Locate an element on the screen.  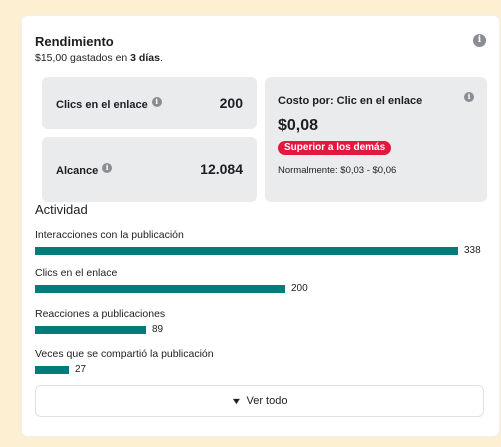
cost-per-click-label: Costo por: Clic en el enlace is located at coordinates (350, 101).